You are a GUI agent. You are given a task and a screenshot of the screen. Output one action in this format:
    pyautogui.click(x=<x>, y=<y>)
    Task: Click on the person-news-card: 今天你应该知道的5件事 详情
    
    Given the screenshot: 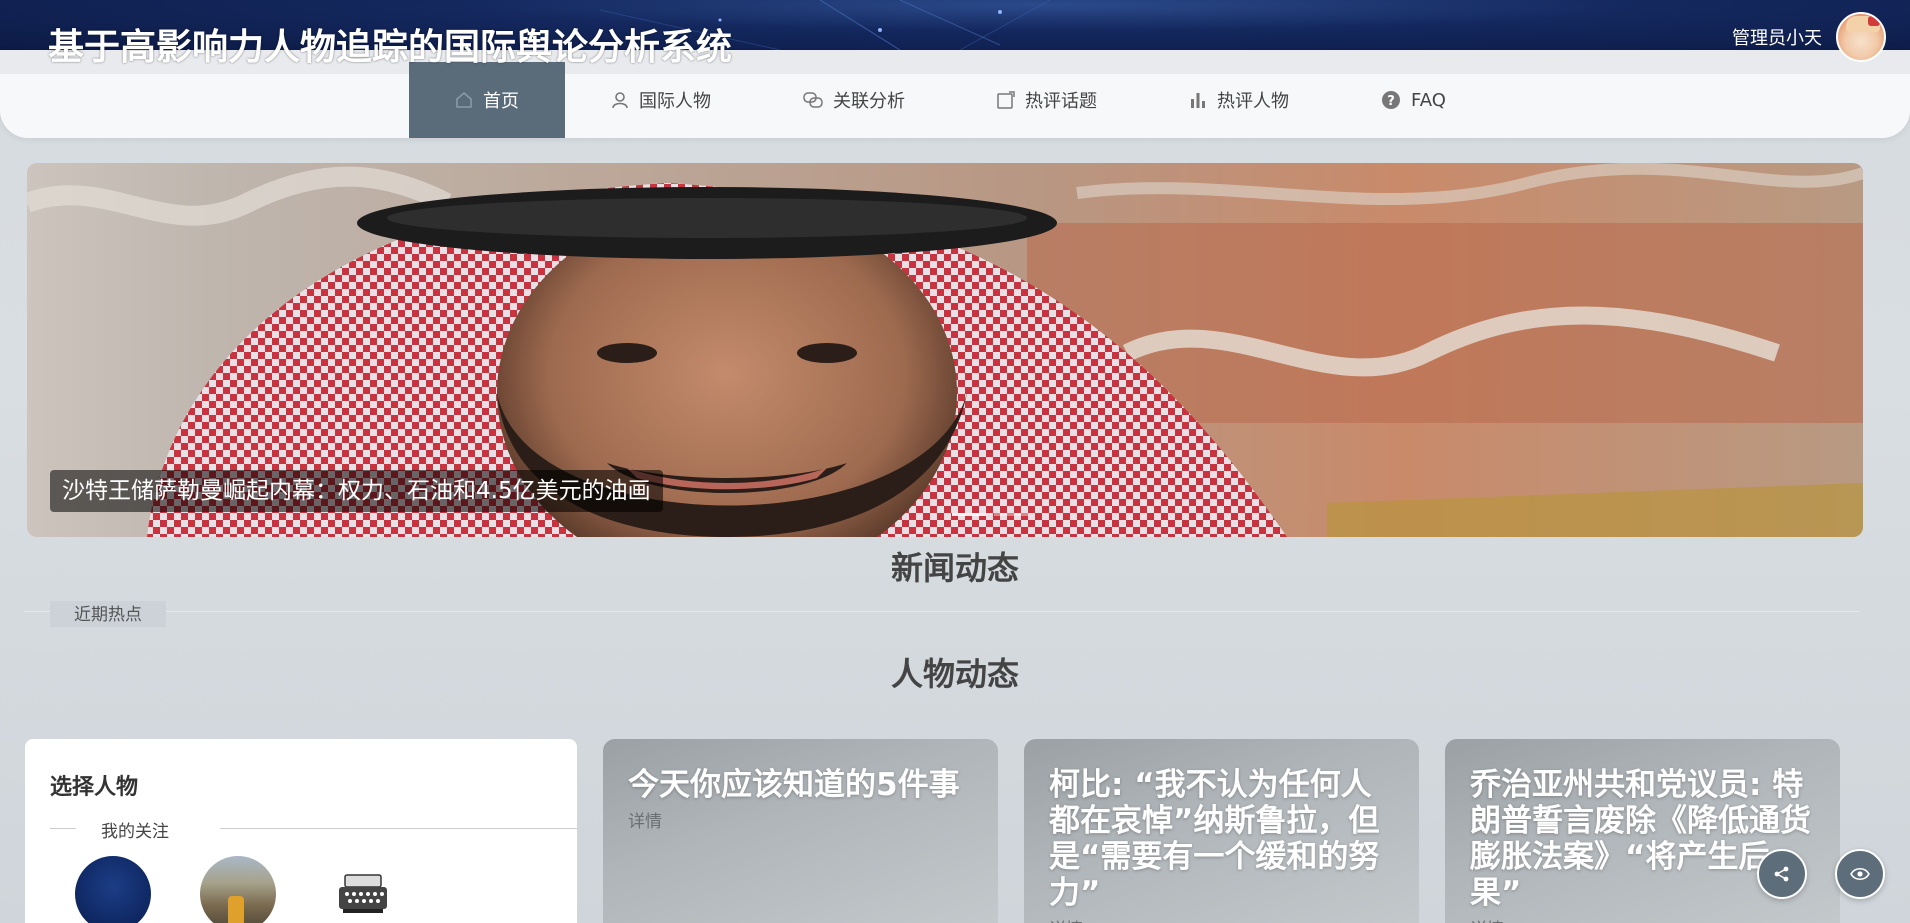 What is the action you would take?
    pyautogui.click(x=800, y=831)
    